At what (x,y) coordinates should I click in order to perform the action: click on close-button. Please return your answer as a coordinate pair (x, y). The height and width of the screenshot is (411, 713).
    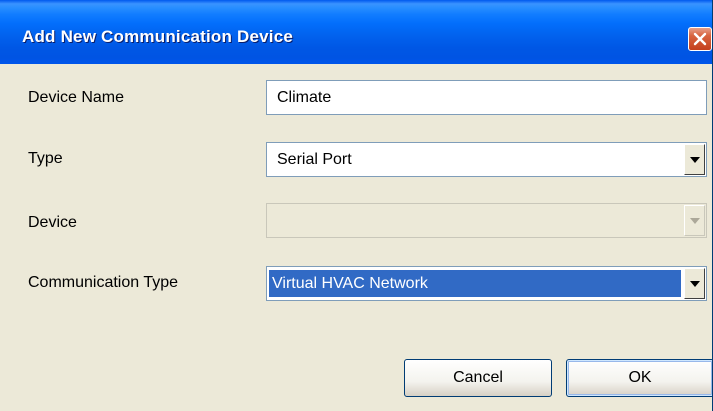
    Looking at the image, I should click on (700, 39).